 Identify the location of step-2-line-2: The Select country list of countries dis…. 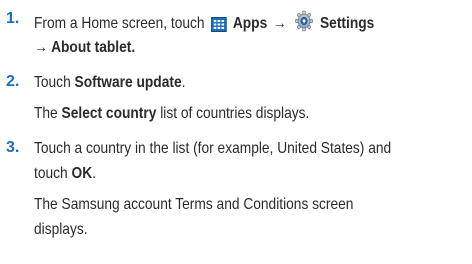
(171, 114).